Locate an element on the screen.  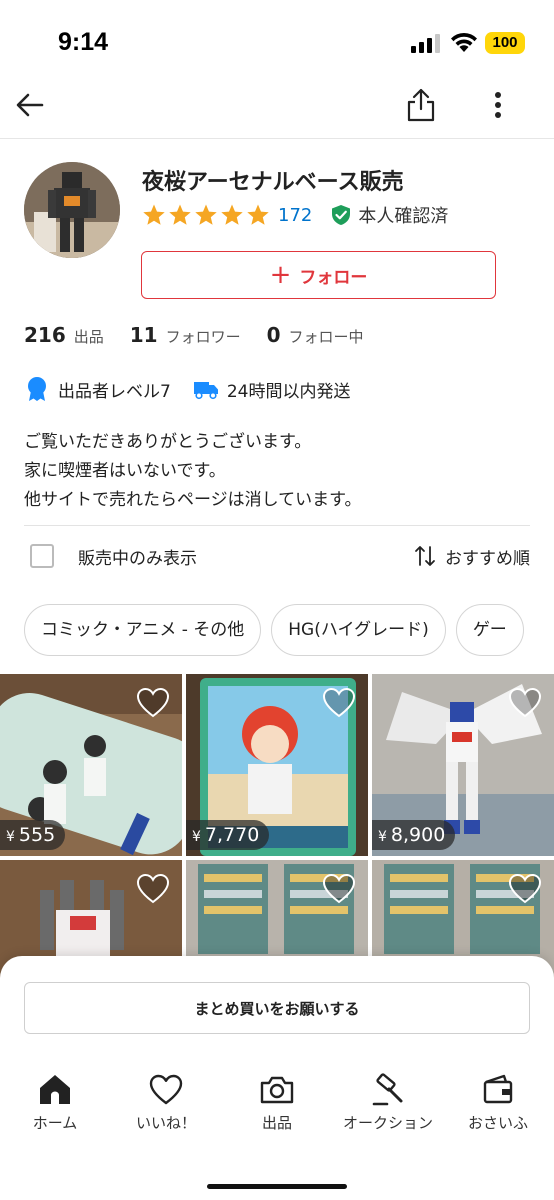
rating-row: 172 本人確認済 is located at coordinates (295, 215).